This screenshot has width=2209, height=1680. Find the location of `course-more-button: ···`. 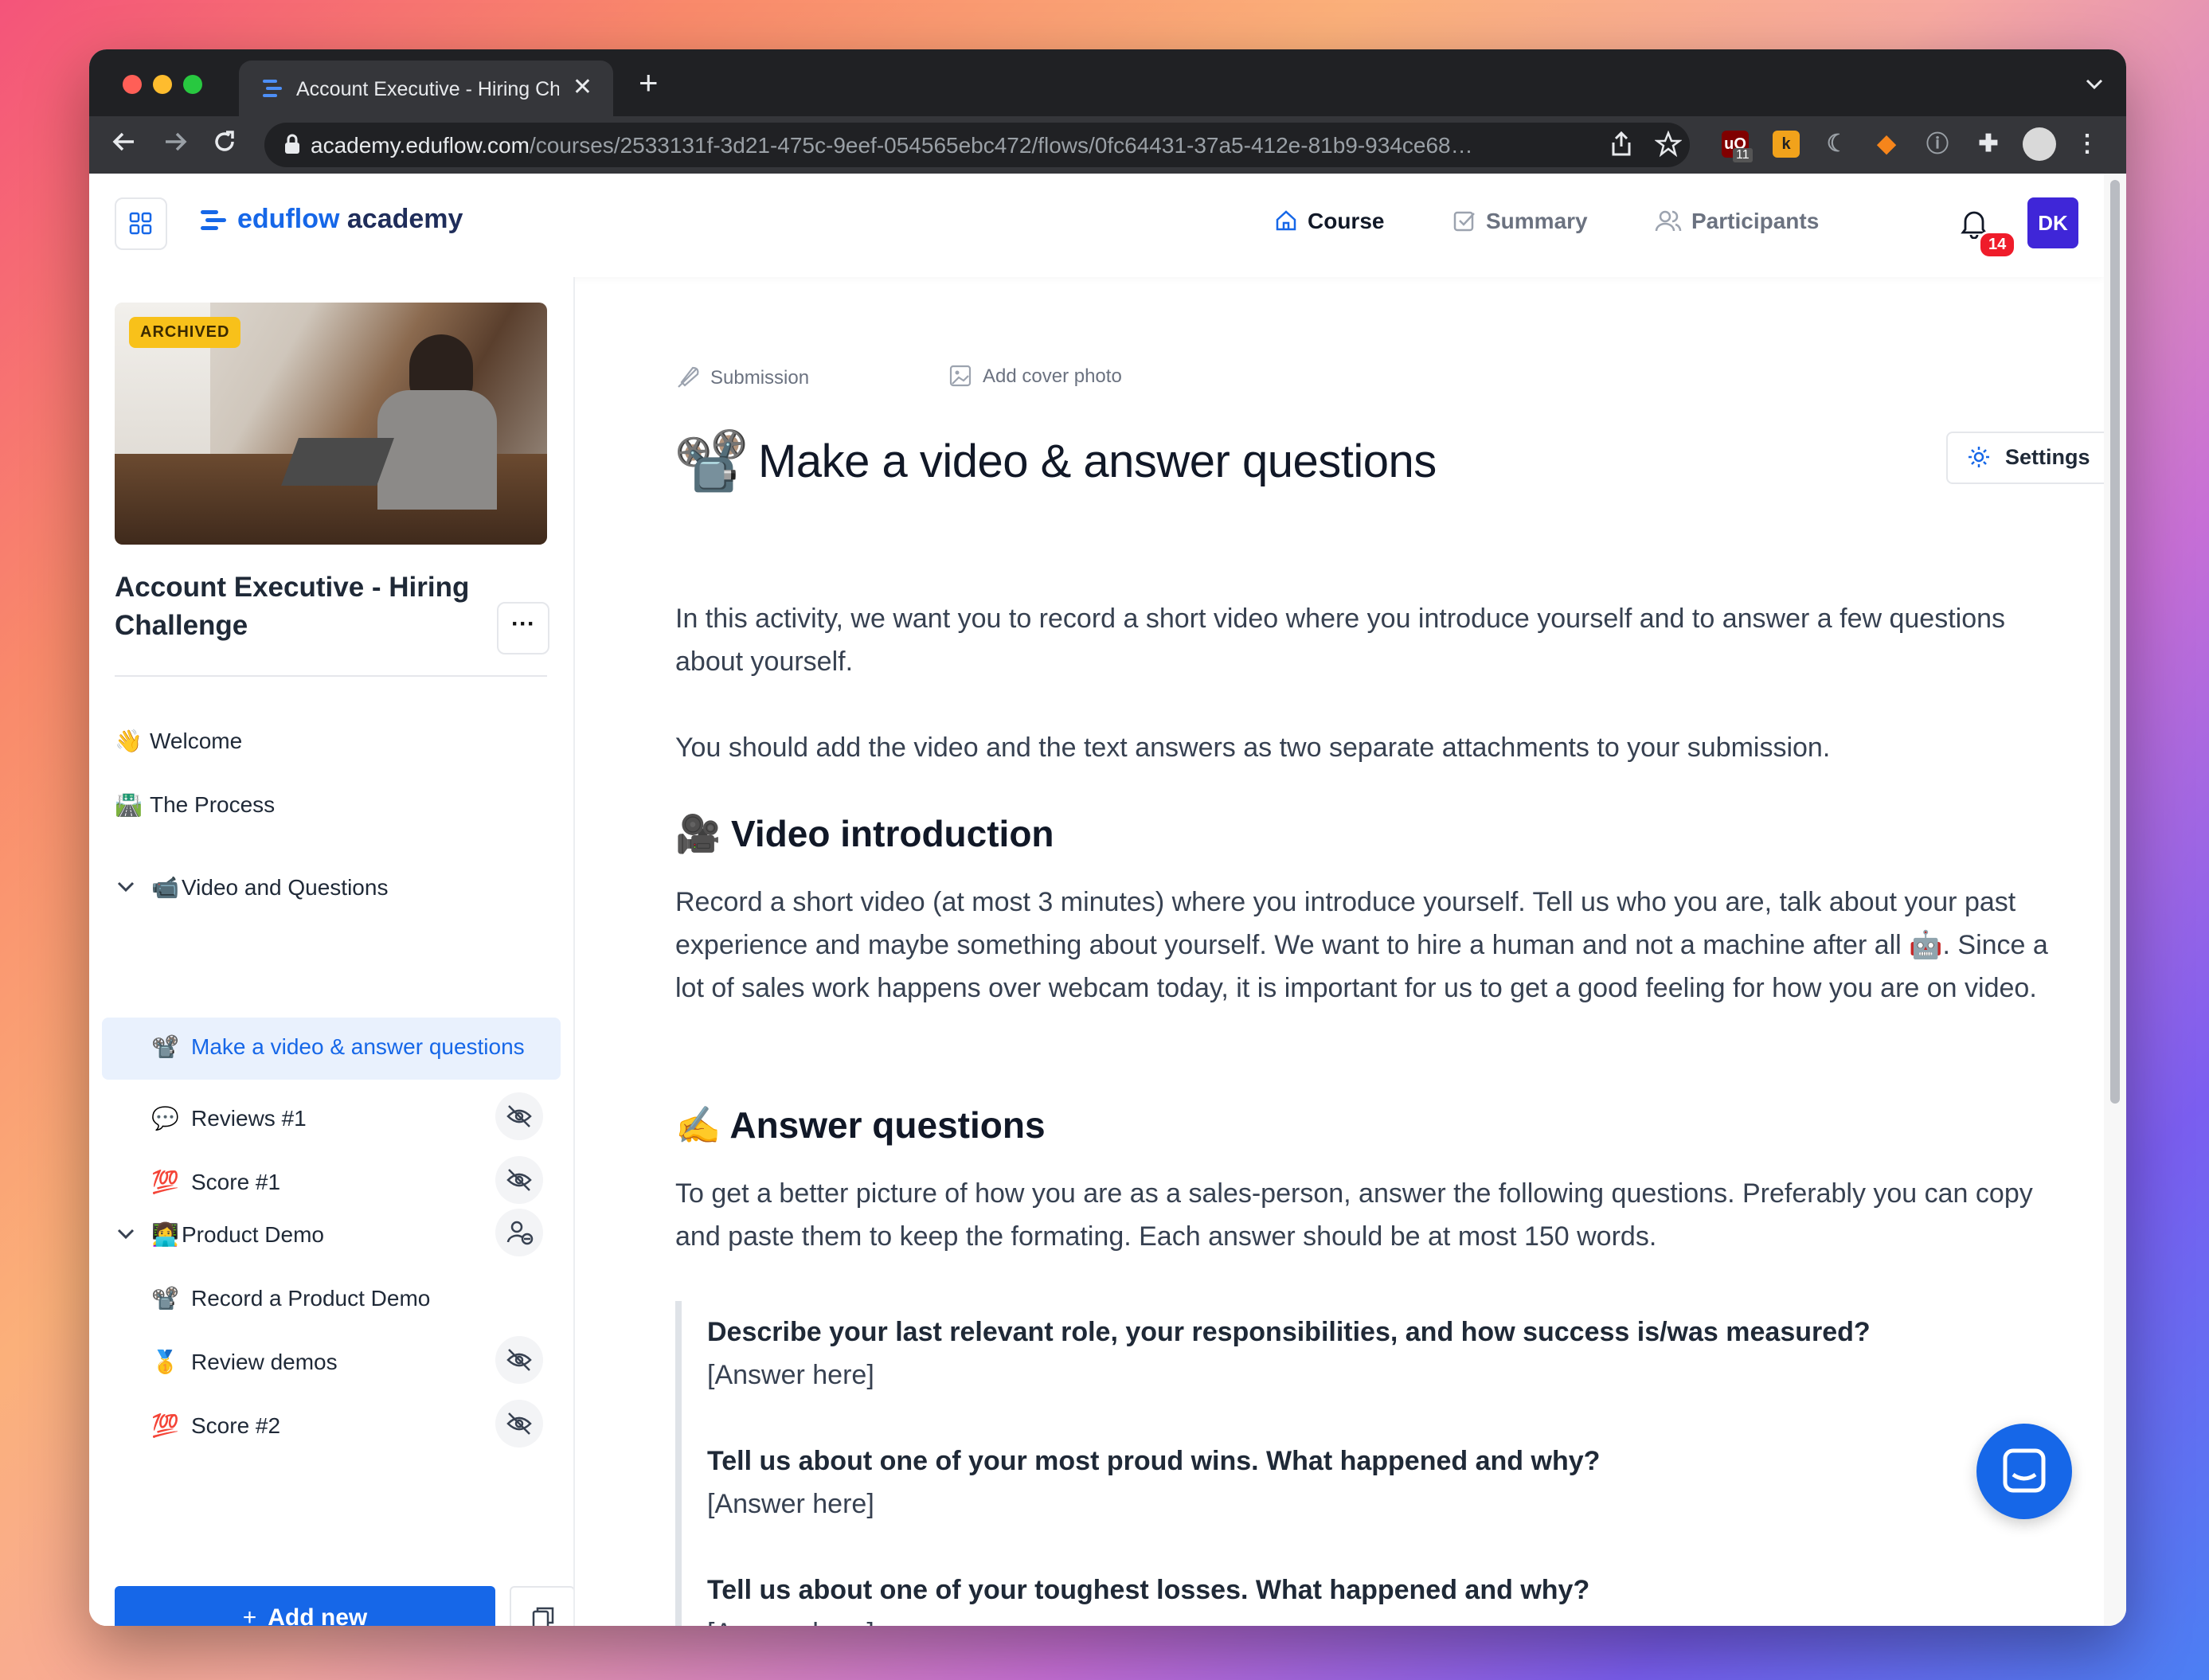

course-more-button: ··· is located at coordinates (523, 628).